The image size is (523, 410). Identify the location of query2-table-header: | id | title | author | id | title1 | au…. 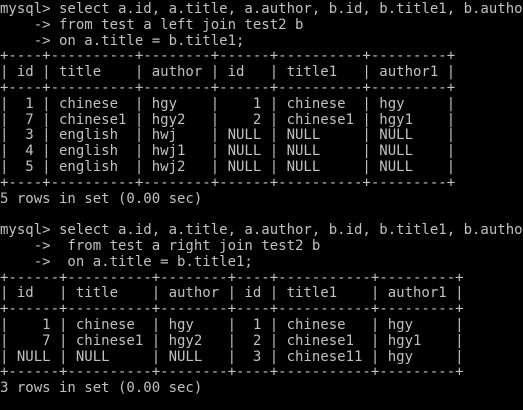
(232, 293).